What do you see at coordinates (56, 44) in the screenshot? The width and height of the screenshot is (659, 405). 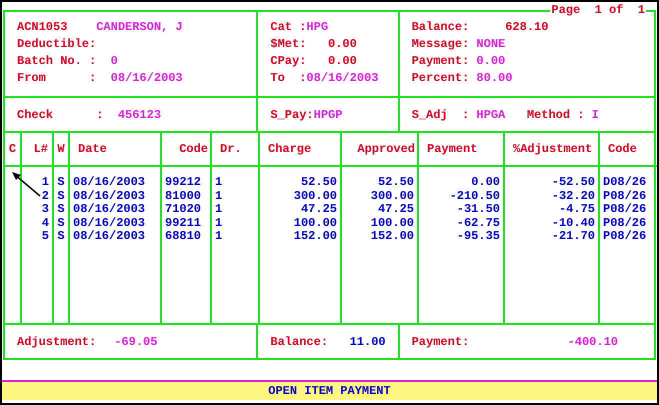 I see `field-label: Deductible:` at bounding box center [56, 44].